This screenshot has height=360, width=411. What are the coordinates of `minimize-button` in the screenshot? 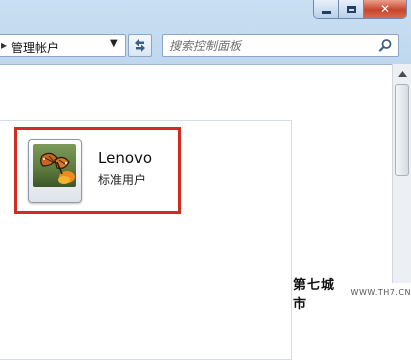 It's located at (326, 9).